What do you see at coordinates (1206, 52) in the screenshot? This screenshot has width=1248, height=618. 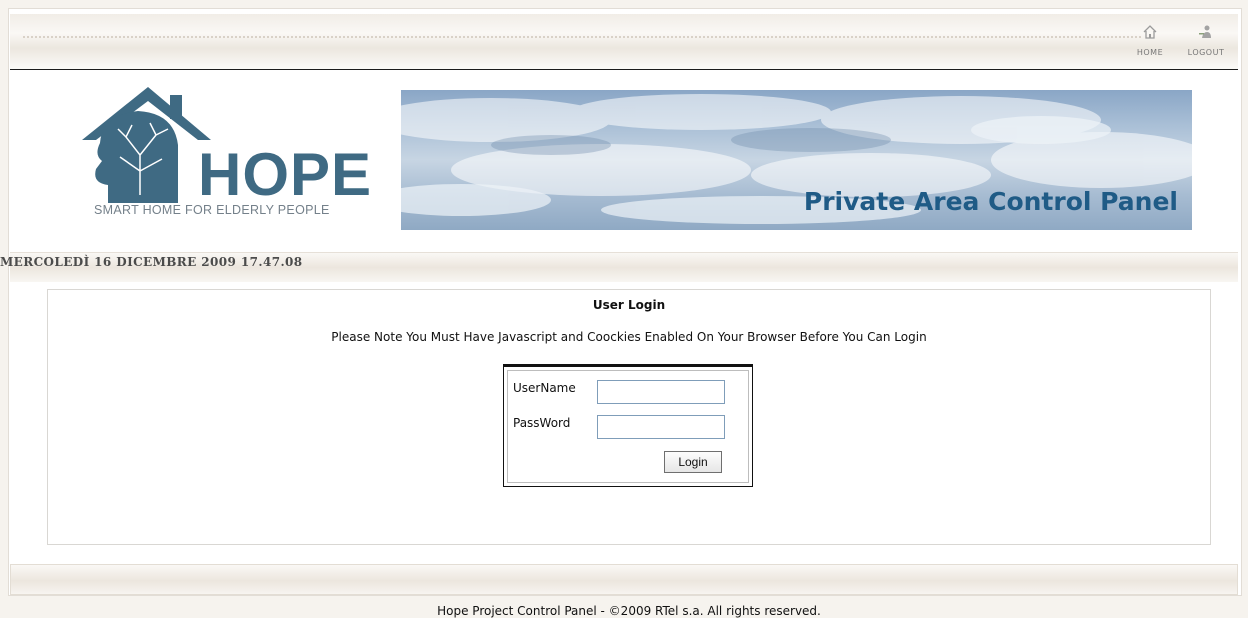 I see `logout-label: LOGOUT` at bounding box center [1206, 52].